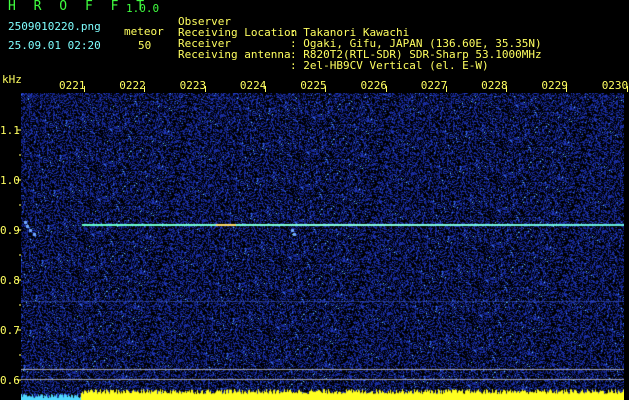 This screenshot has height=400, width=629. What do you see at coordinates (144, 31) in the screenshot?
I see `detection-mode: meteor` at bounding box center [144, 31].